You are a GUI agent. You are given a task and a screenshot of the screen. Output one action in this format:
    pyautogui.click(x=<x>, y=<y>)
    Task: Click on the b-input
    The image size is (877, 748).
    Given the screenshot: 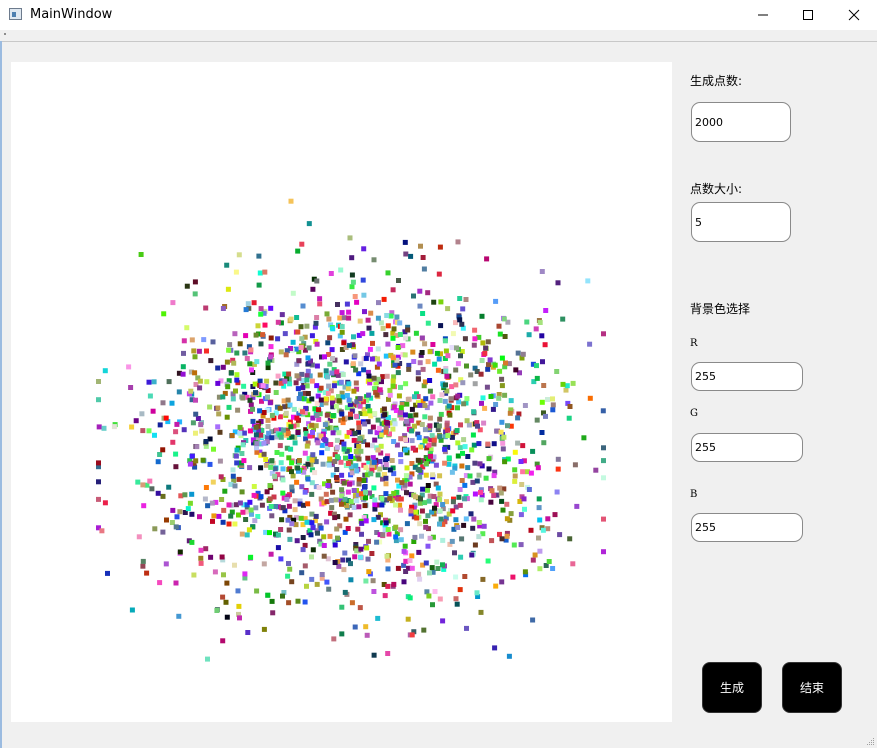 What is the action you would take?
    pyautogui.click(x=747, y=527)
    